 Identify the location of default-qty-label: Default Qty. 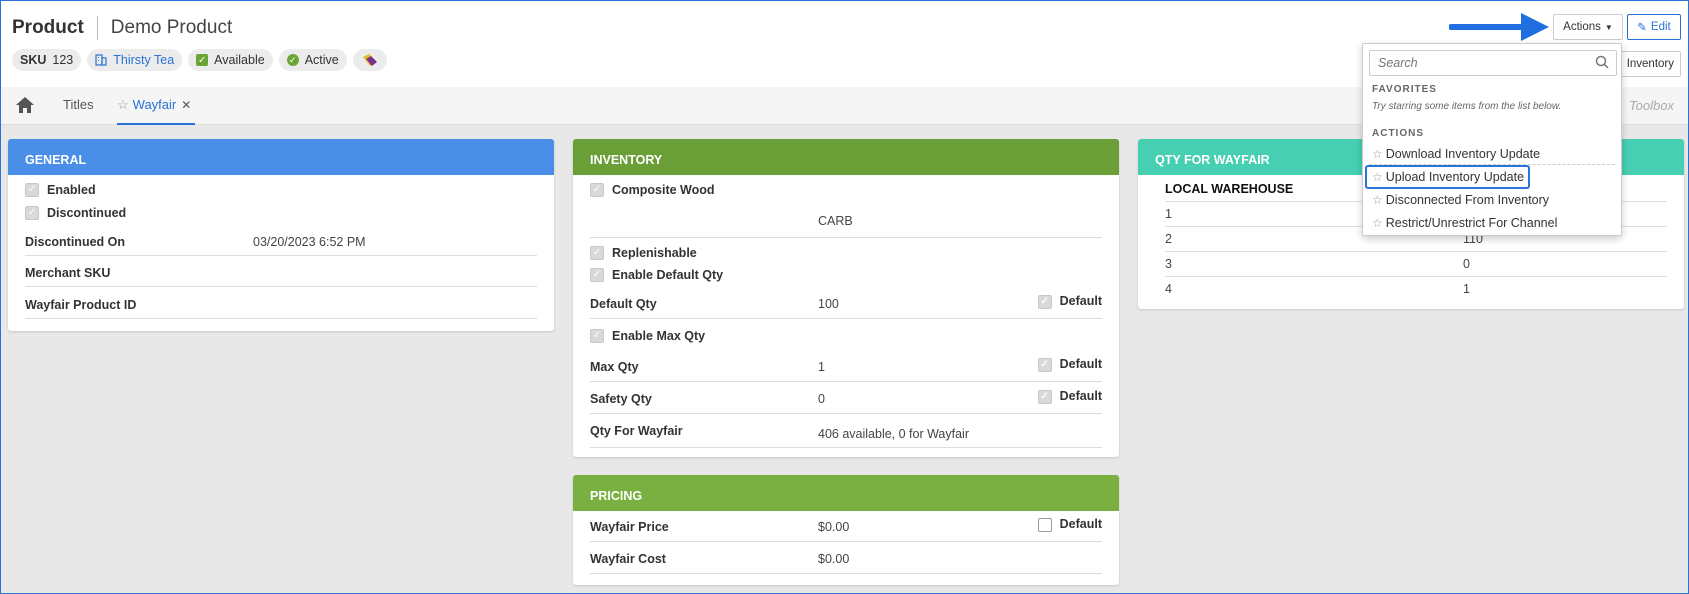
(623, 304).